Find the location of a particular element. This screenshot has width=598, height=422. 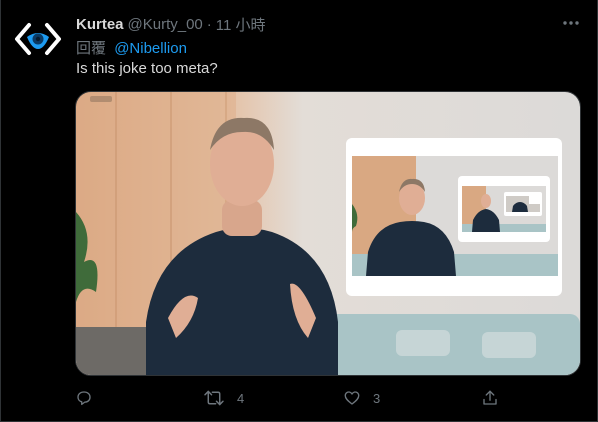

reply-button is located at coordinates (84, 398).